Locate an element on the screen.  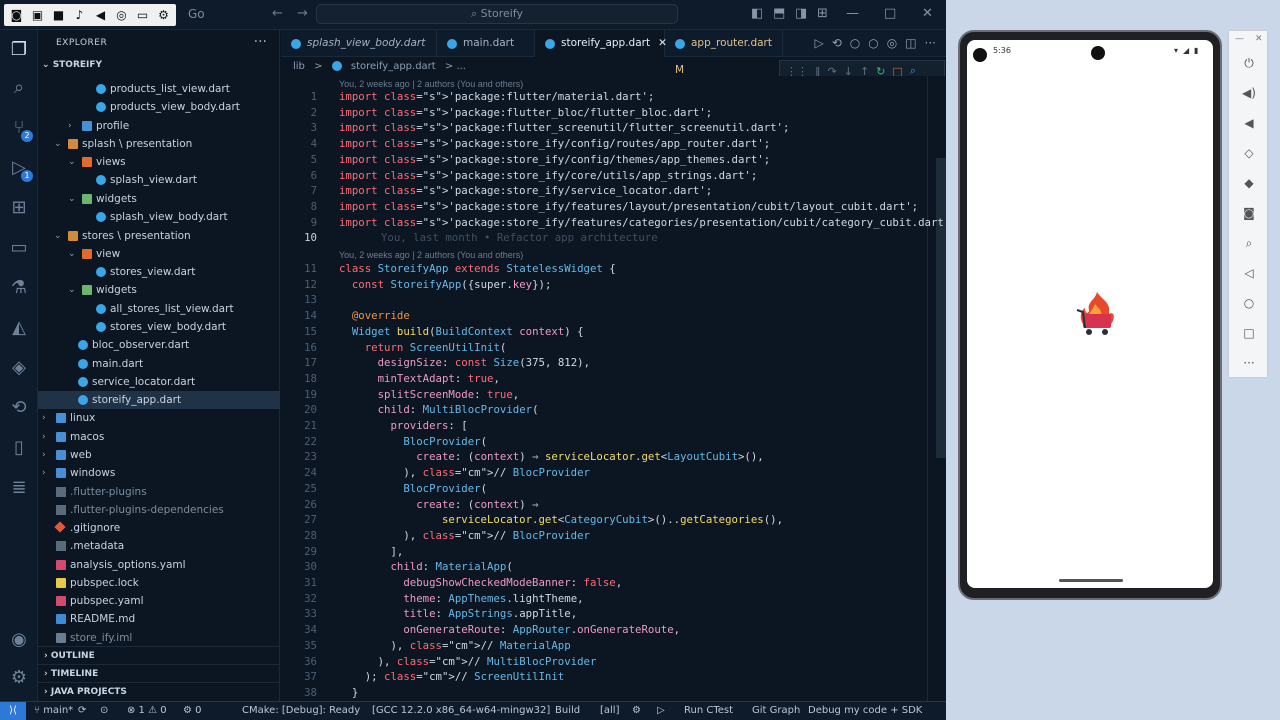
project-root: ⌄ STOREIFY is located at coordinates (72, 65).